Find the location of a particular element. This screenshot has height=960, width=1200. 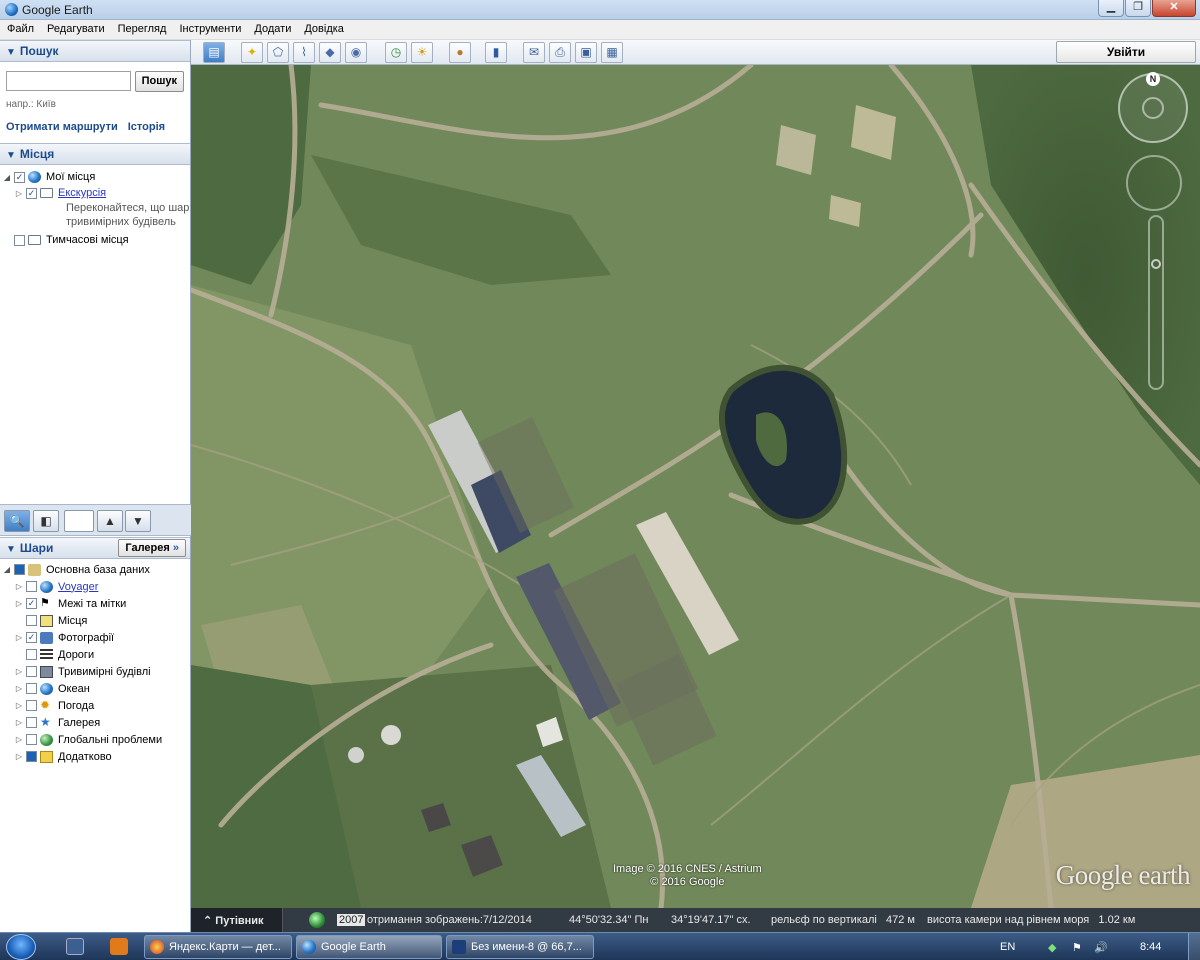

menu-help: Довідка is located at coordinates (323, 29).